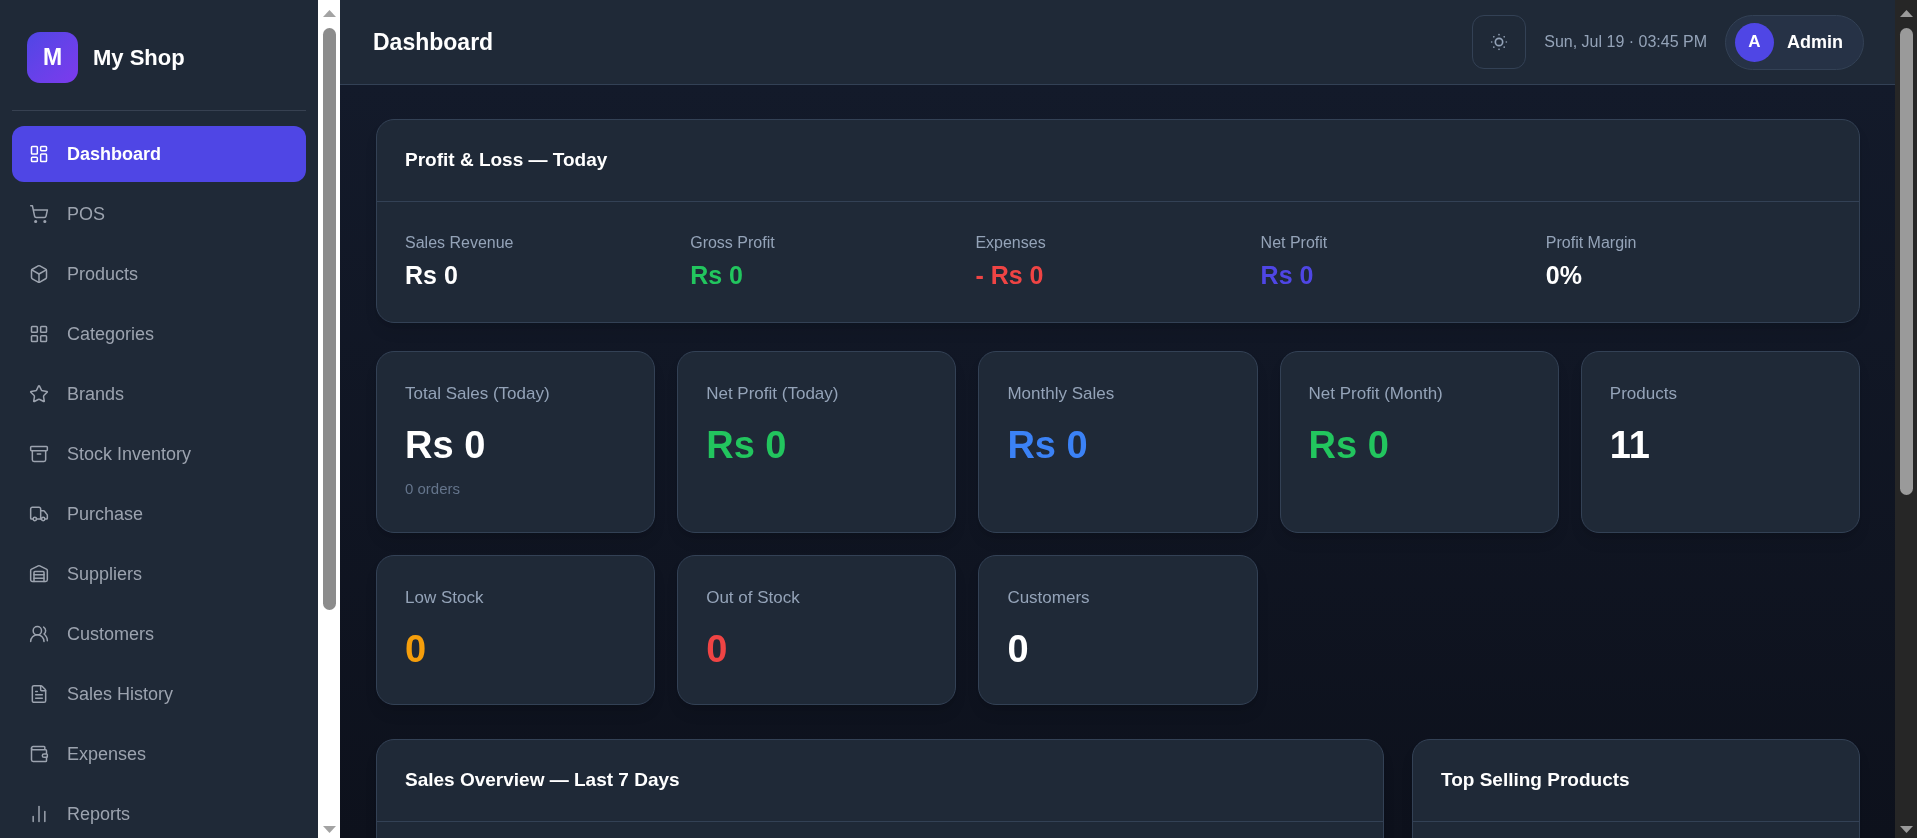 The width and height of the screenshot is (1917, 838). What do you see at coordinates (39, 334) in the screenshot?
I see `grid-icon` at bounding box center [39, 334].